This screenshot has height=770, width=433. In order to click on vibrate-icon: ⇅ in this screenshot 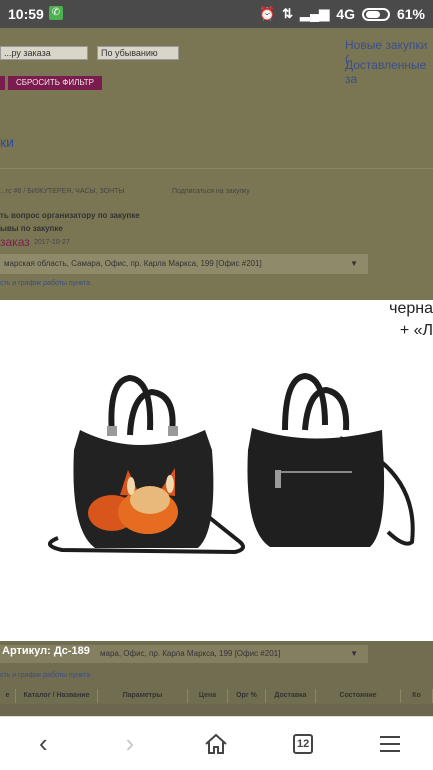, I will do `click(288, 13)`.